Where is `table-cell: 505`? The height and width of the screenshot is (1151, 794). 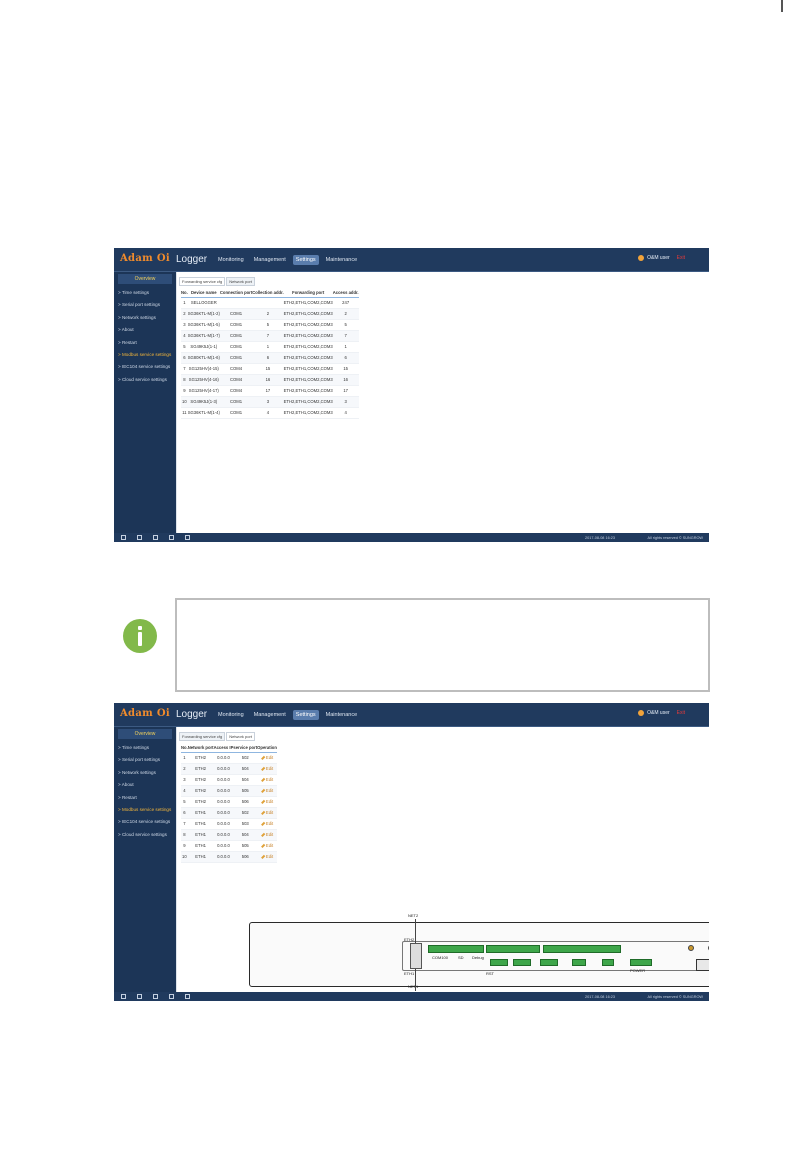
table-cell: 505 is located at coordinates (245, 846).